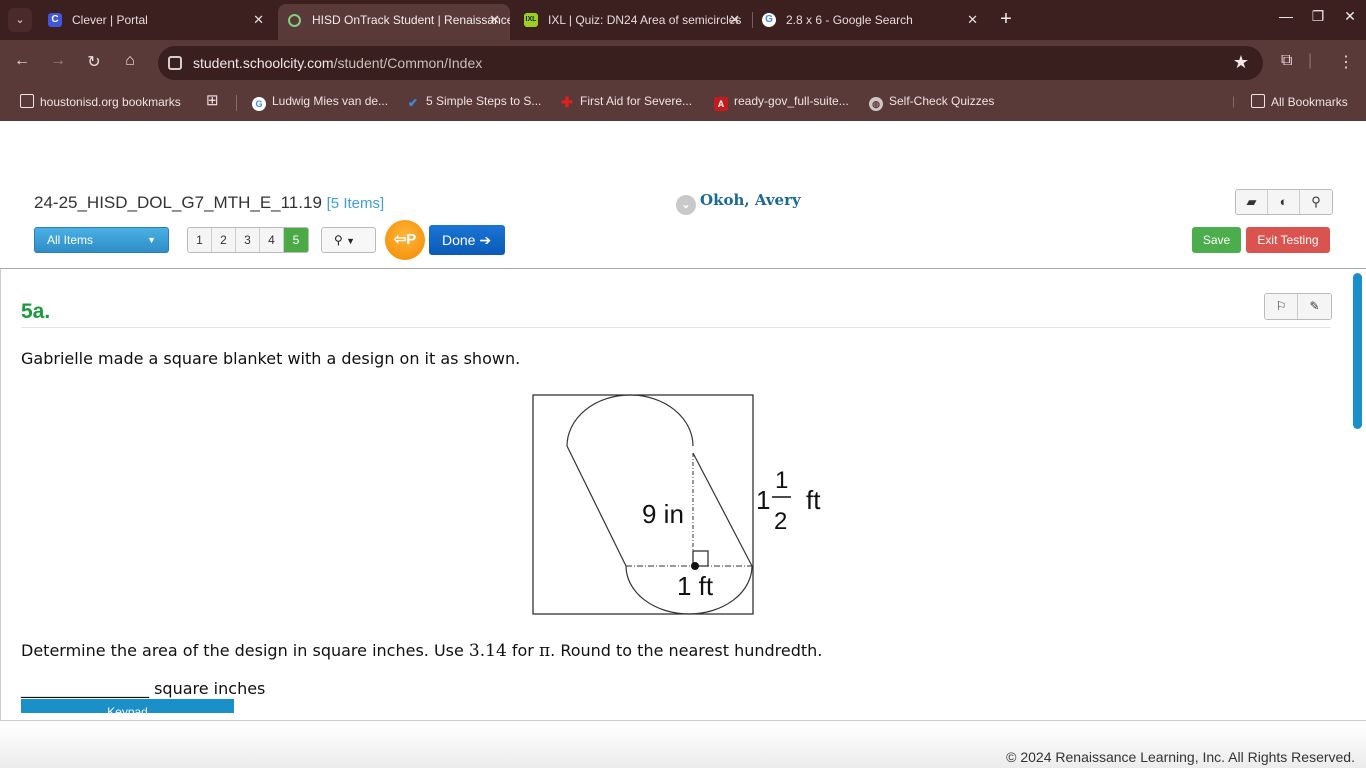  Describe the element at coordinates (1314, 306) in the screenshot. I see `edit-note-icon: ✎` at that location.